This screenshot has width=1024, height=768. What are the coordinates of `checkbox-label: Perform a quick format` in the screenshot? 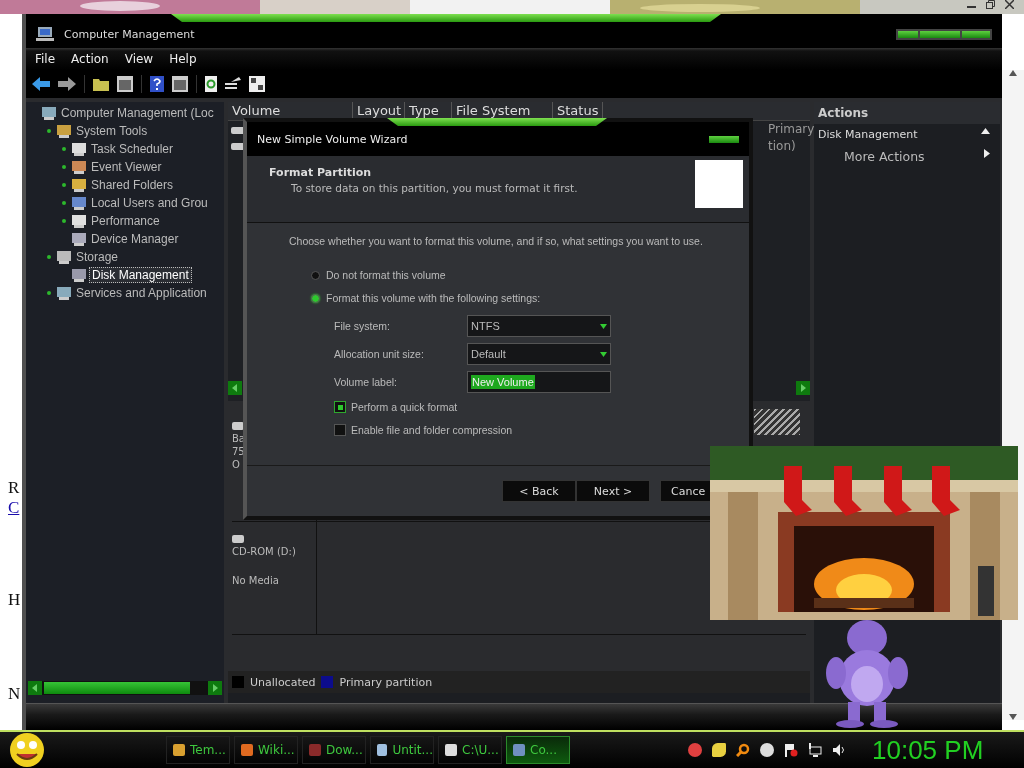 It's located at (404, 407).